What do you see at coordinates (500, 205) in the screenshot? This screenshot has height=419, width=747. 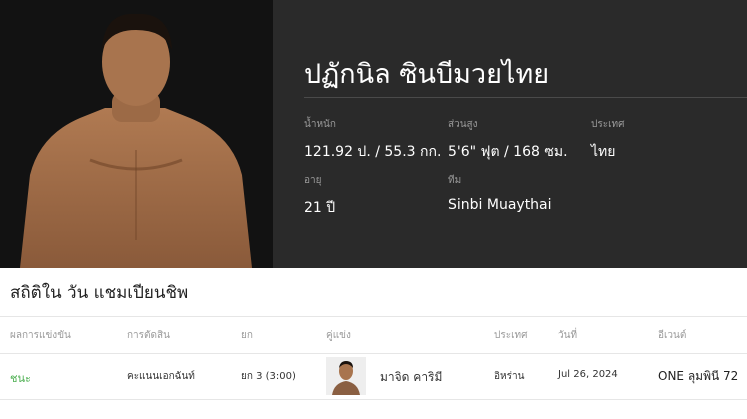 I see `stat-team-value: Sinbi Muaythai` at bounding box center [500, 205].